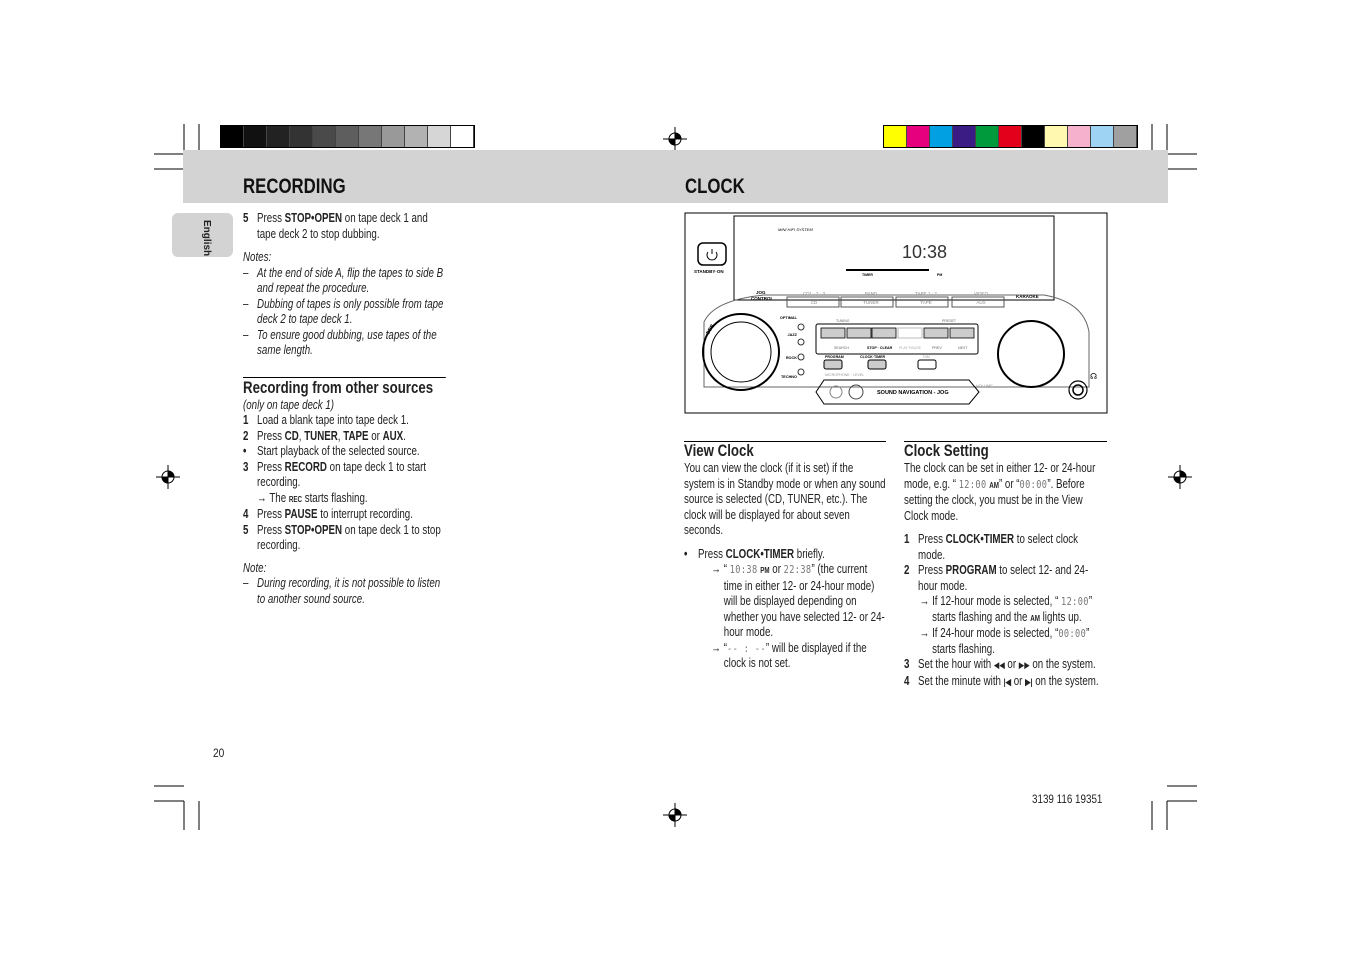 The height and width of the screenshot is (954, 1351). What do you see at coordinates (814, 302) in the screenshot?
I see `svg-text: CD` at bounding box center [814, 302].